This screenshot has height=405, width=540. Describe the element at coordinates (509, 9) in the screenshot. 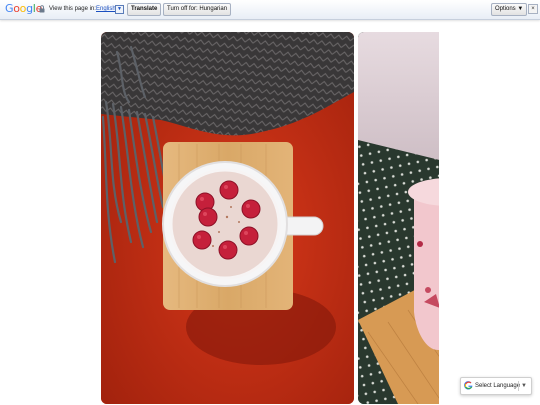

I see `options-button: Options ▼` at that location.